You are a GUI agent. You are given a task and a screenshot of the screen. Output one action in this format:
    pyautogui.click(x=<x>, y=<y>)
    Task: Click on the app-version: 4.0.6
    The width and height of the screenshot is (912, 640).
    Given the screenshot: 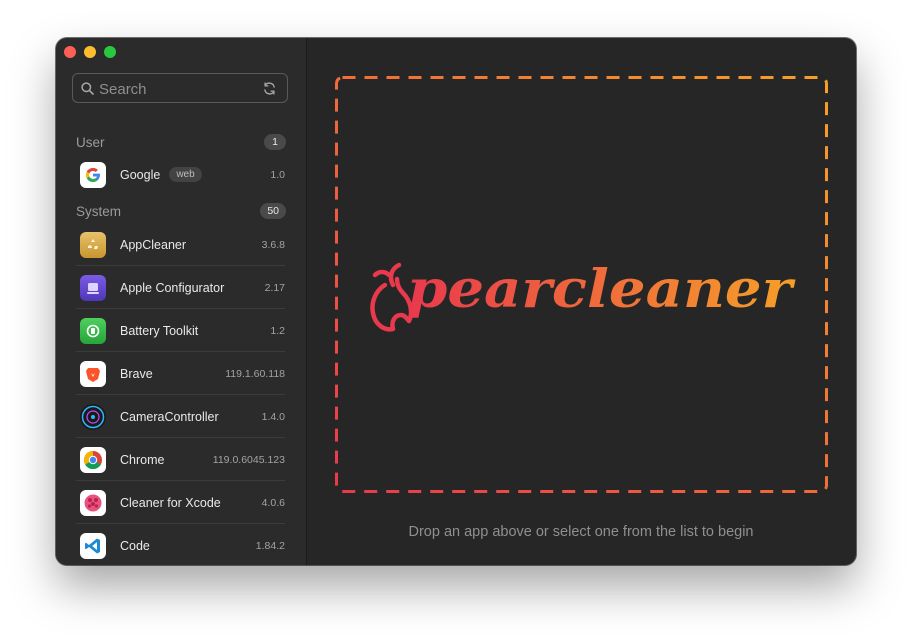 What is the action you would take?
    pyautogui.click(x=273, y=502)
    